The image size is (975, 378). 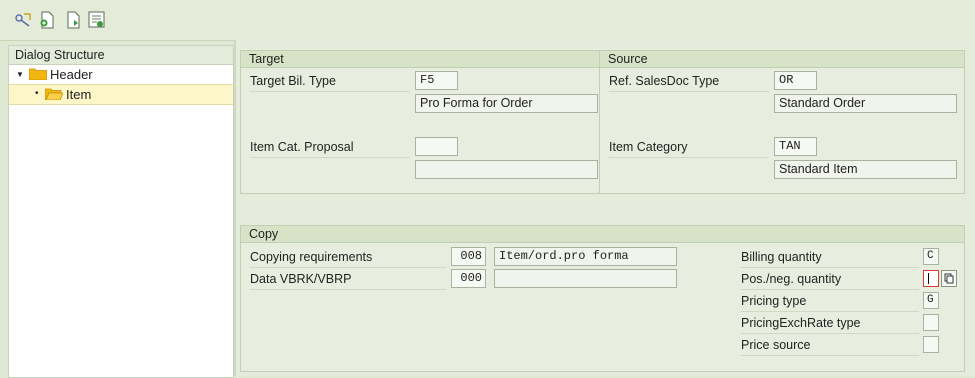 What do you see at coordinates (71, 74) in the screenshot?
I see `tree-node-header-label: Header` at bounding box center [71, 74].